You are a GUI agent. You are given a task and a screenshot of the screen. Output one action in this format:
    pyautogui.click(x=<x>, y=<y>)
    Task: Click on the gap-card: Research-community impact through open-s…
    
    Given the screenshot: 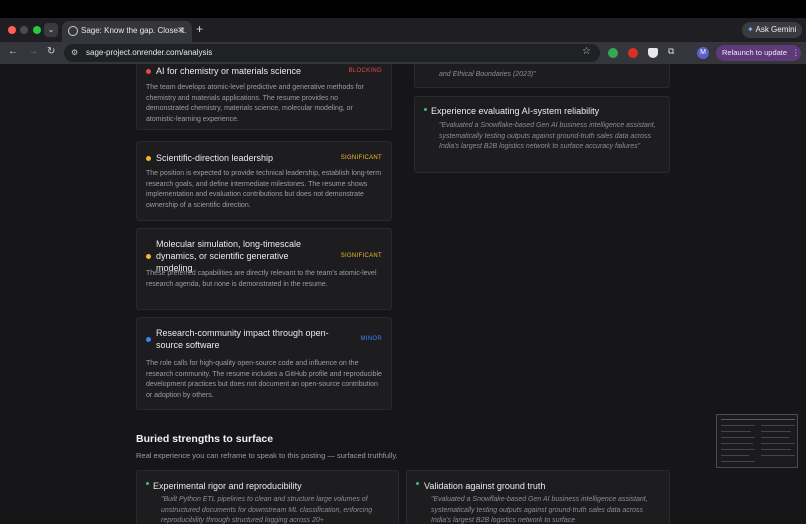 What is the action you would take?
    pyautogui.click(x=264, y=363)
    